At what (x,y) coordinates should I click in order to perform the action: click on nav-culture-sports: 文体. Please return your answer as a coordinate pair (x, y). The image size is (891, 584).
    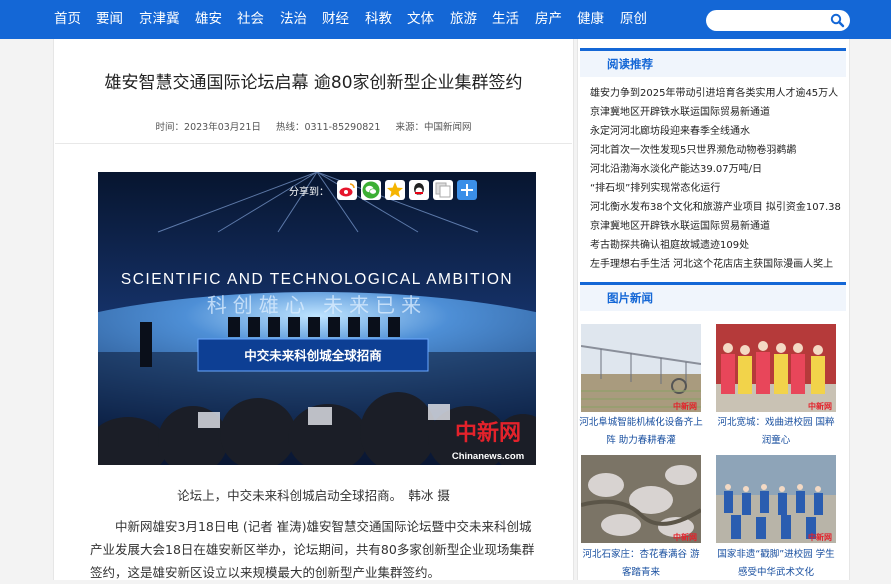
    Looking at the image, I should click on (420, 19).